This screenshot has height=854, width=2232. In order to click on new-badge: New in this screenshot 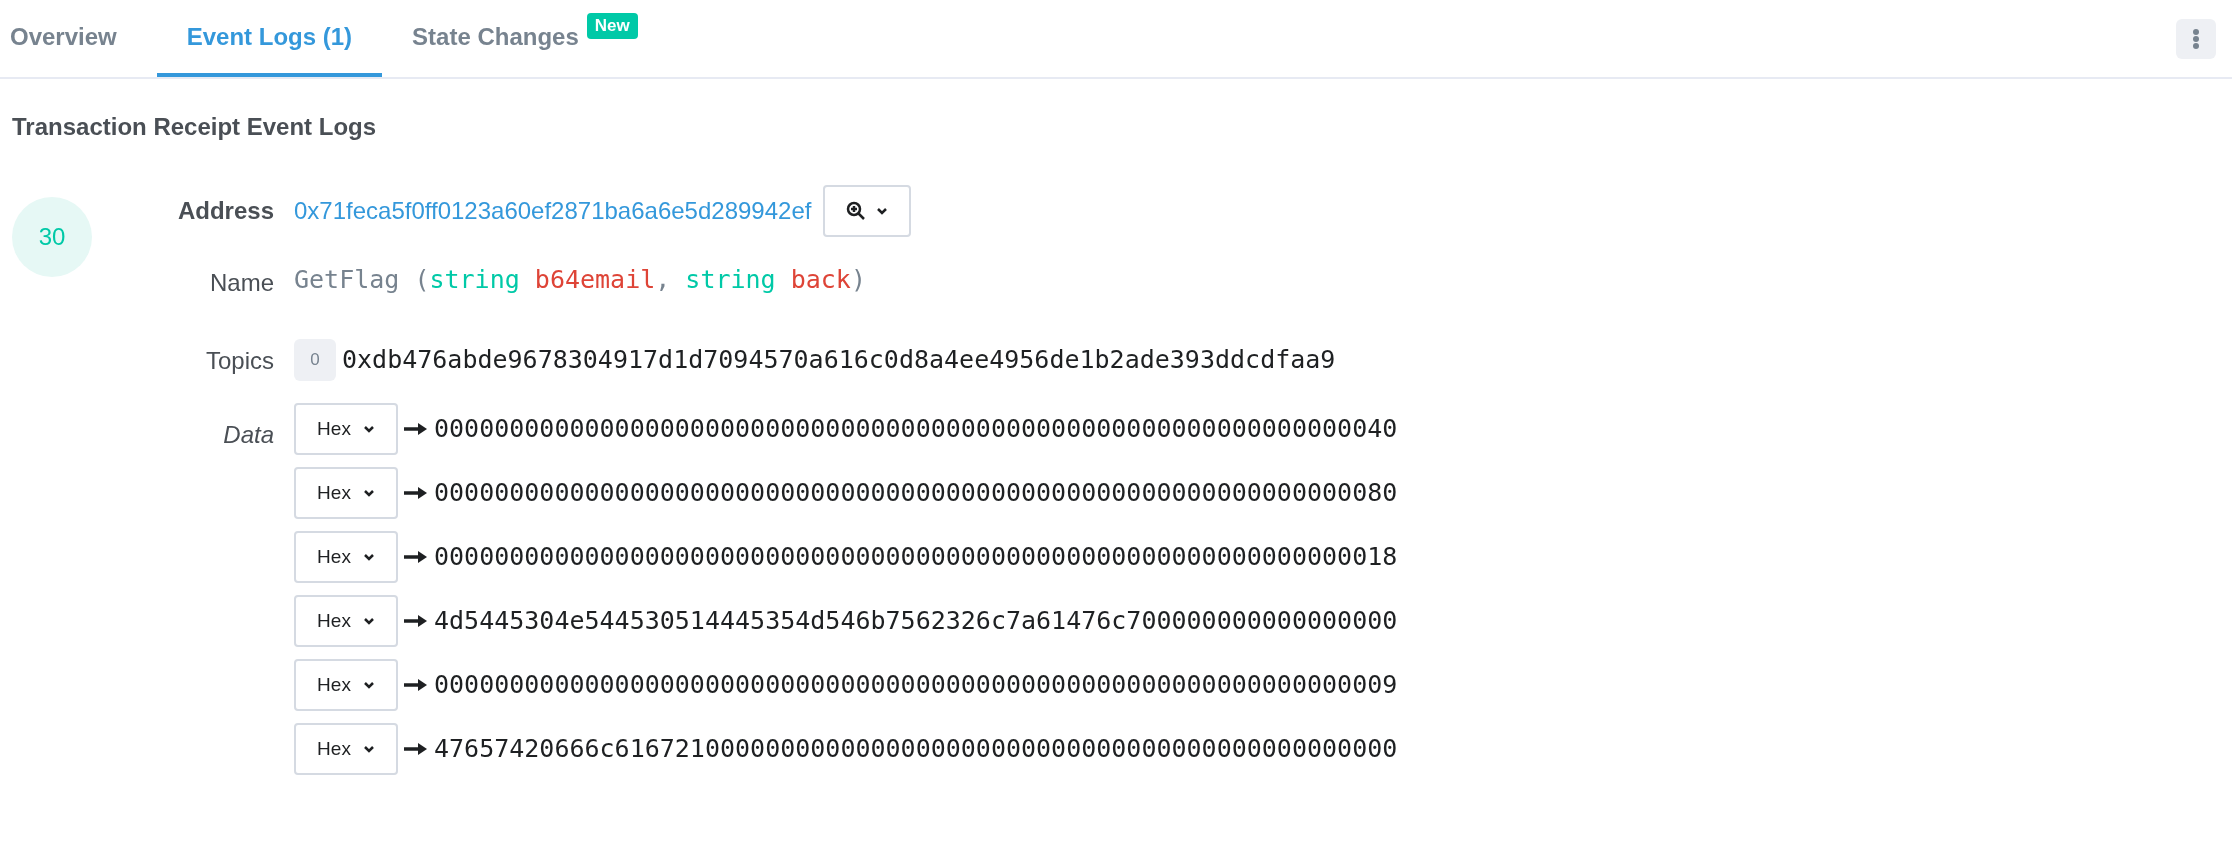, I will do `click(612, 26)`.